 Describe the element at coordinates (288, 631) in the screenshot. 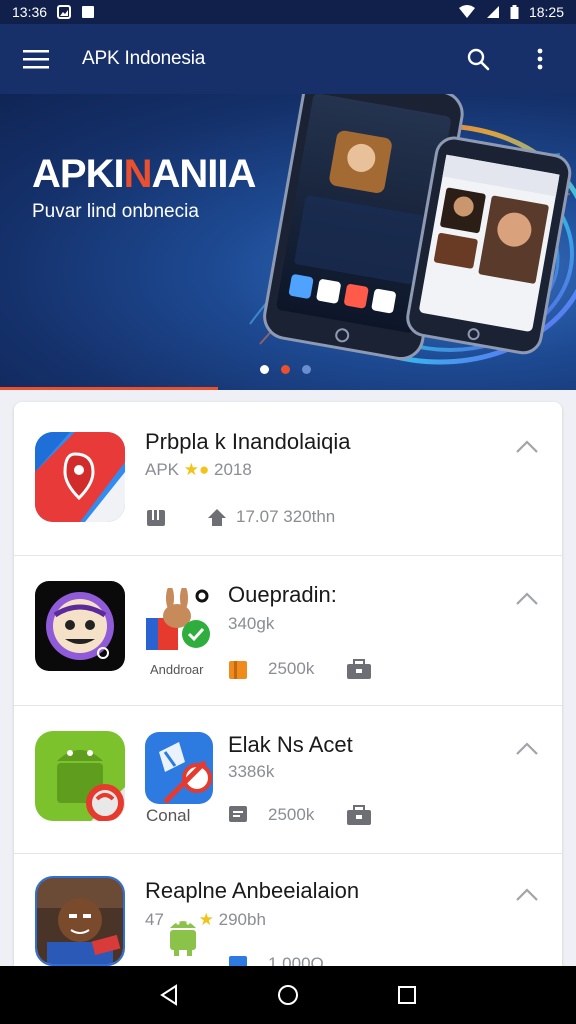

I see `list-item: Anddroar Ouepradin: 340gk 2500k` at that location.